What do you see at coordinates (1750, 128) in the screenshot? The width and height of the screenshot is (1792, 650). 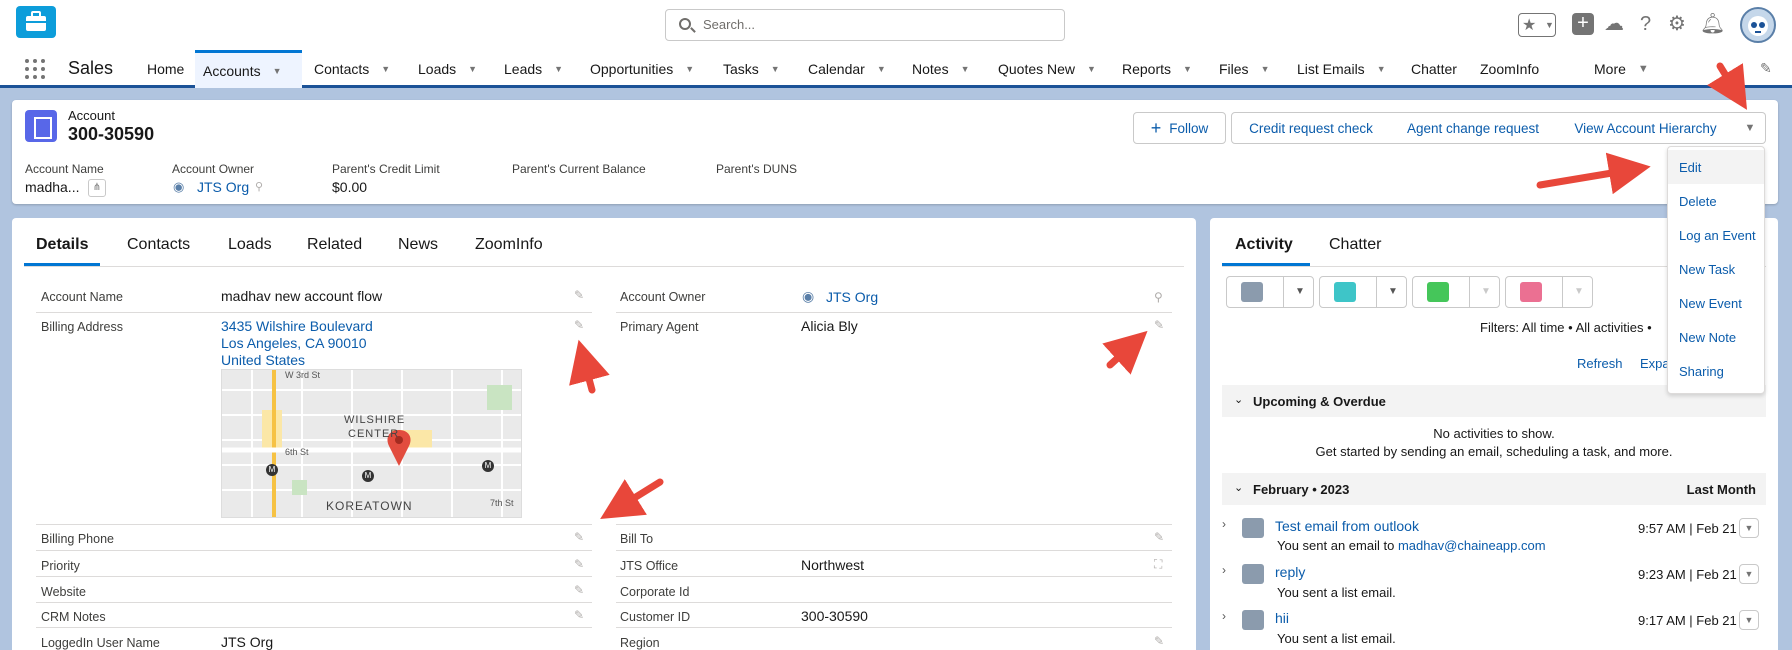 I see `actions-menu-button: ▼` at bounding box center [1750, 128].